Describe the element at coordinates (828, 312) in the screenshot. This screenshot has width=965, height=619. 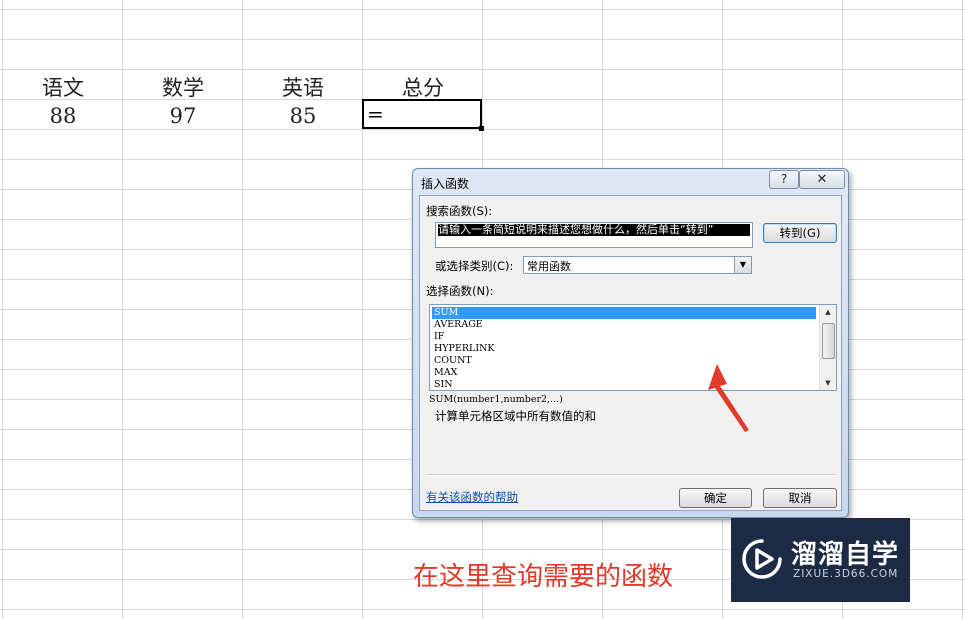
I see `scroll-up-icon: ▲` at that location.